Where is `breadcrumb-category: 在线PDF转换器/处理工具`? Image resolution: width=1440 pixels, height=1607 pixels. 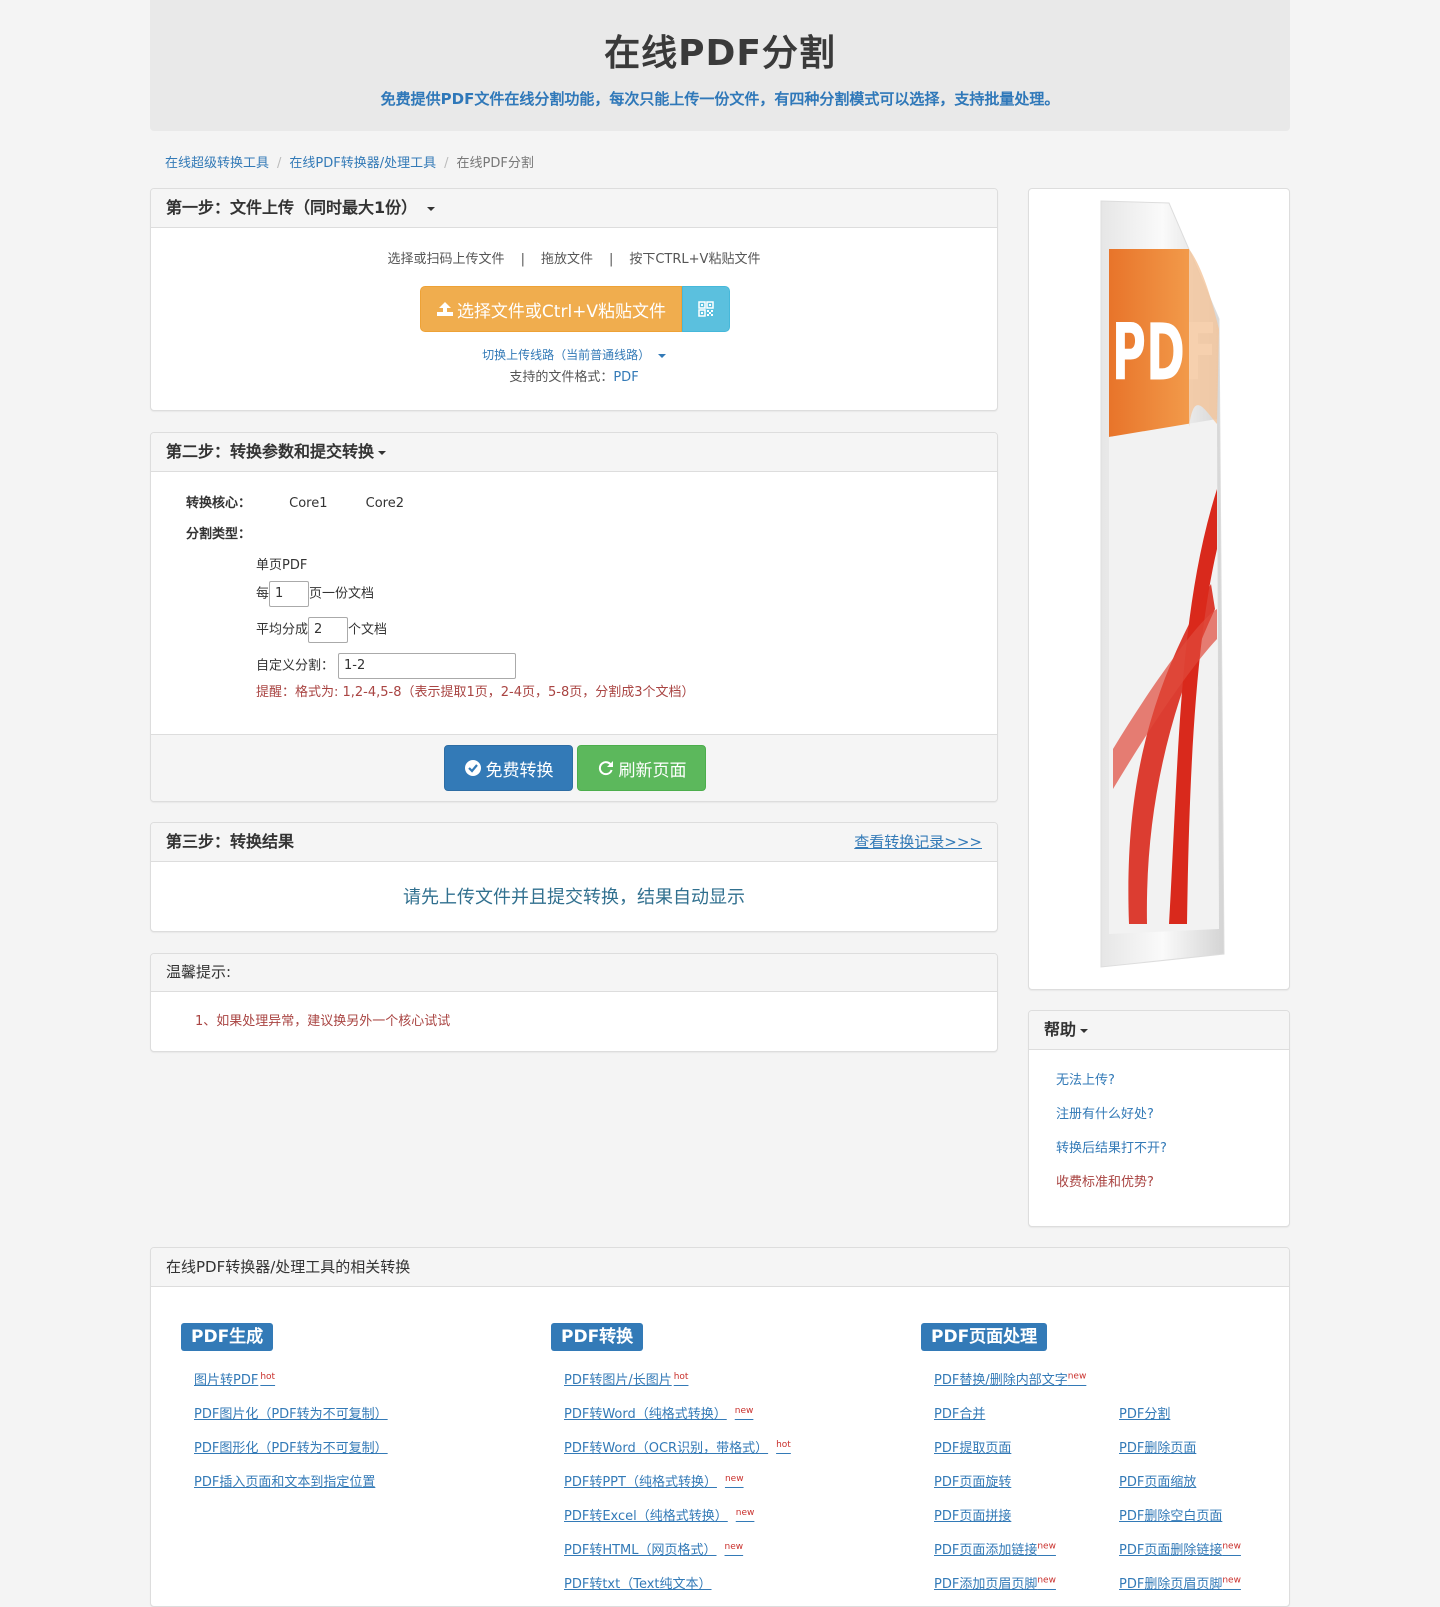 breadcrumb-category: 在线PDF转换器/处理工具 is located at coordinates (362, 163).